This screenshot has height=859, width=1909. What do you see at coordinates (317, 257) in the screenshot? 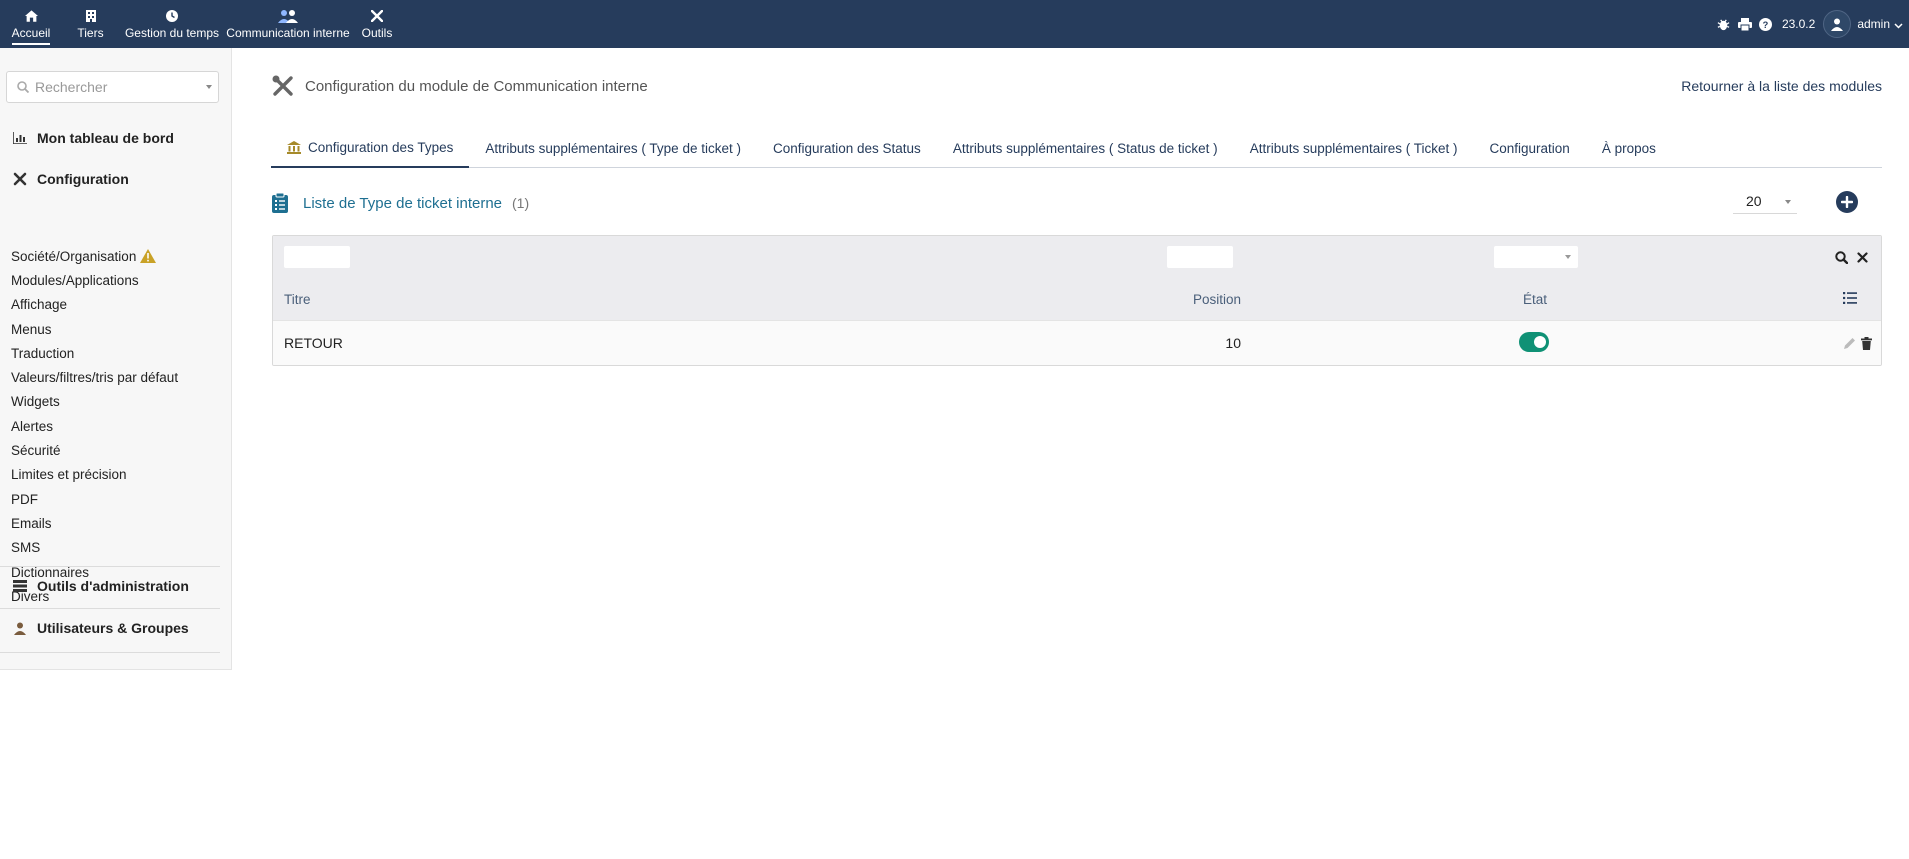
I see `filter-title-input` at bounding box center [317, 257].